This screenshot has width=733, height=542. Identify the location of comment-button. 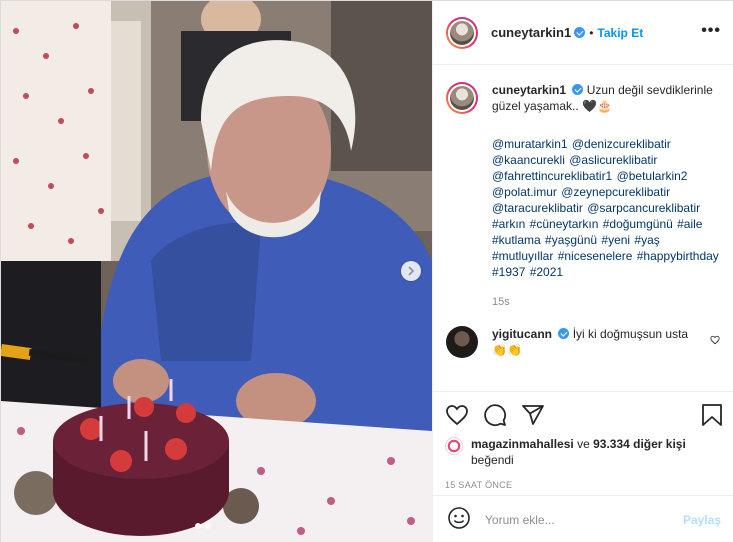
(495, 415).